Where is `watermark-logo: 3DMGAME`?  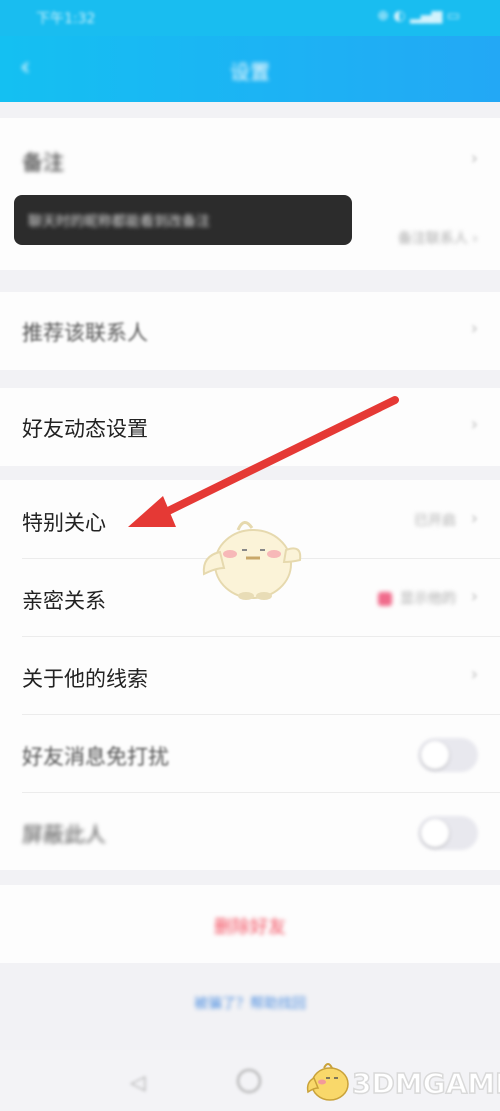
watermark-logo: 3DMGAME is located at coordinates (402, 1080).